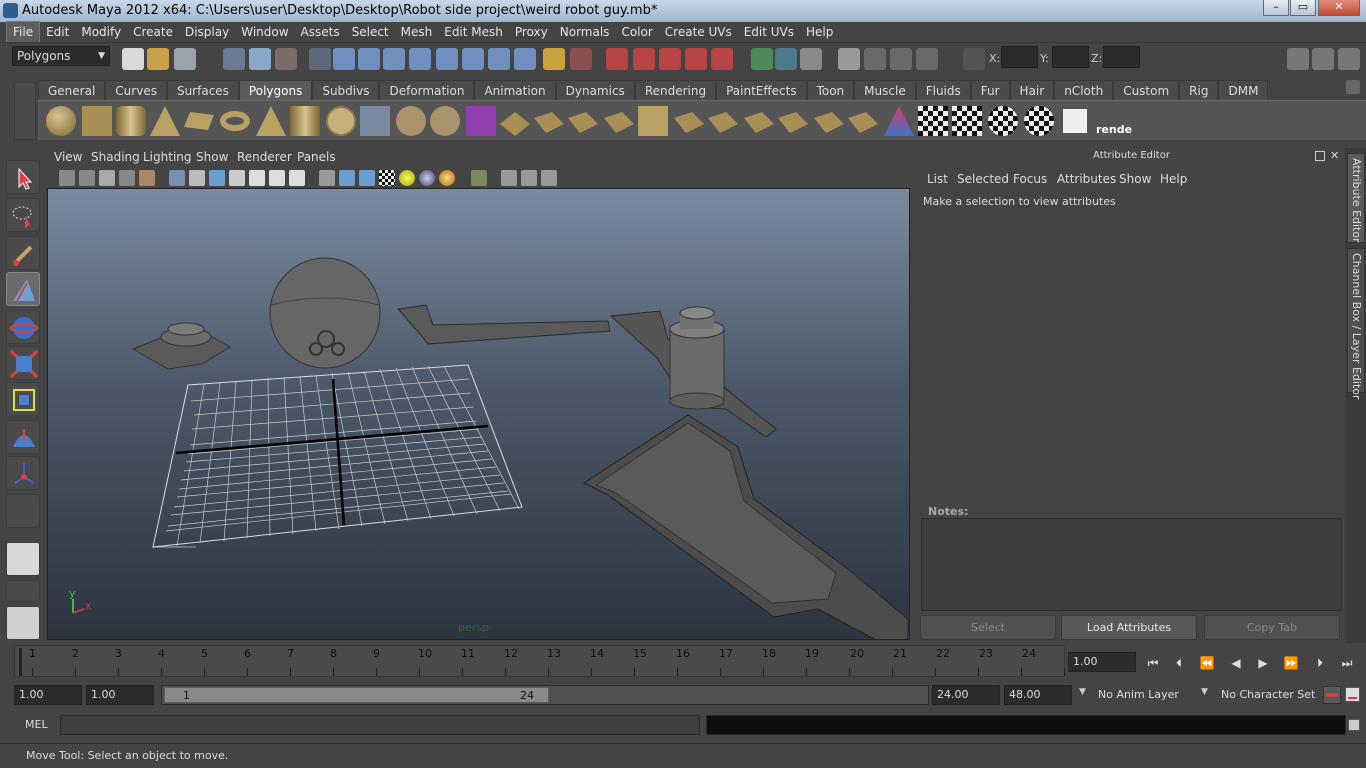 This screenshot has height=768, width=1366. Describe the element at coordinates (1070, 57) in the screenshot. I see `y-coord-field` at that location.